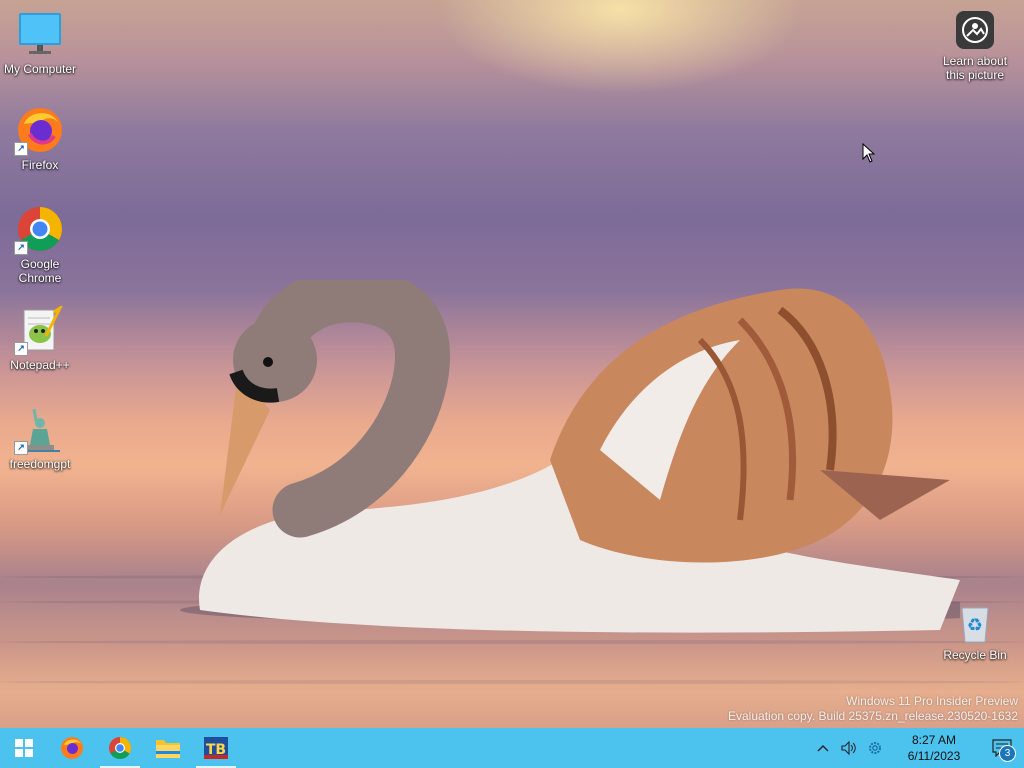  Describe the element at coordinates (932, 701) in the screenshot. I see `watermark-edition: Windows 11 Pro Insider Preview` at that location.